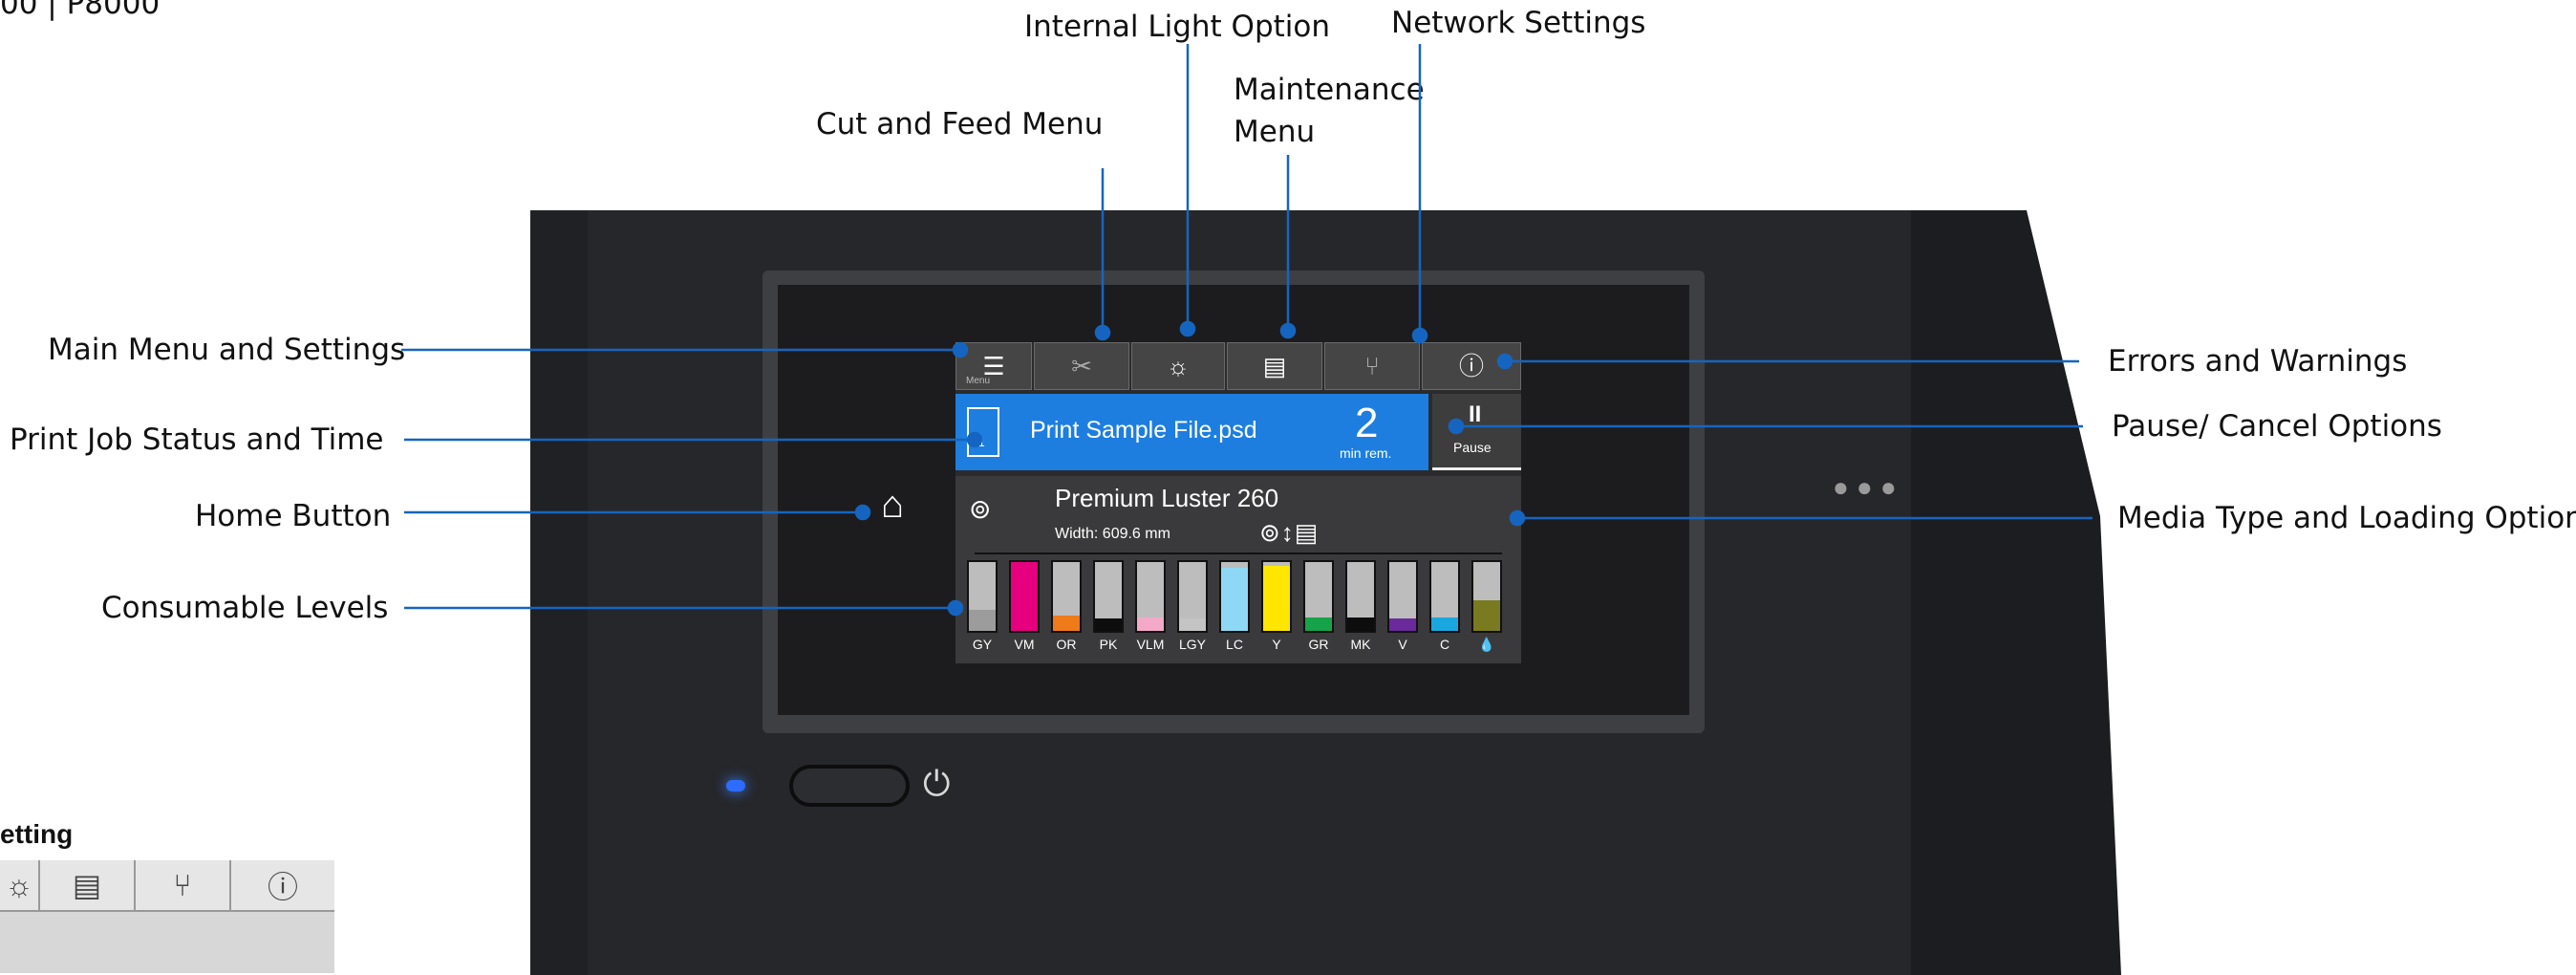 The width and height of the screenshot is (2576, 975). I want to click on menu-caption: Menu, so click(978, 381).